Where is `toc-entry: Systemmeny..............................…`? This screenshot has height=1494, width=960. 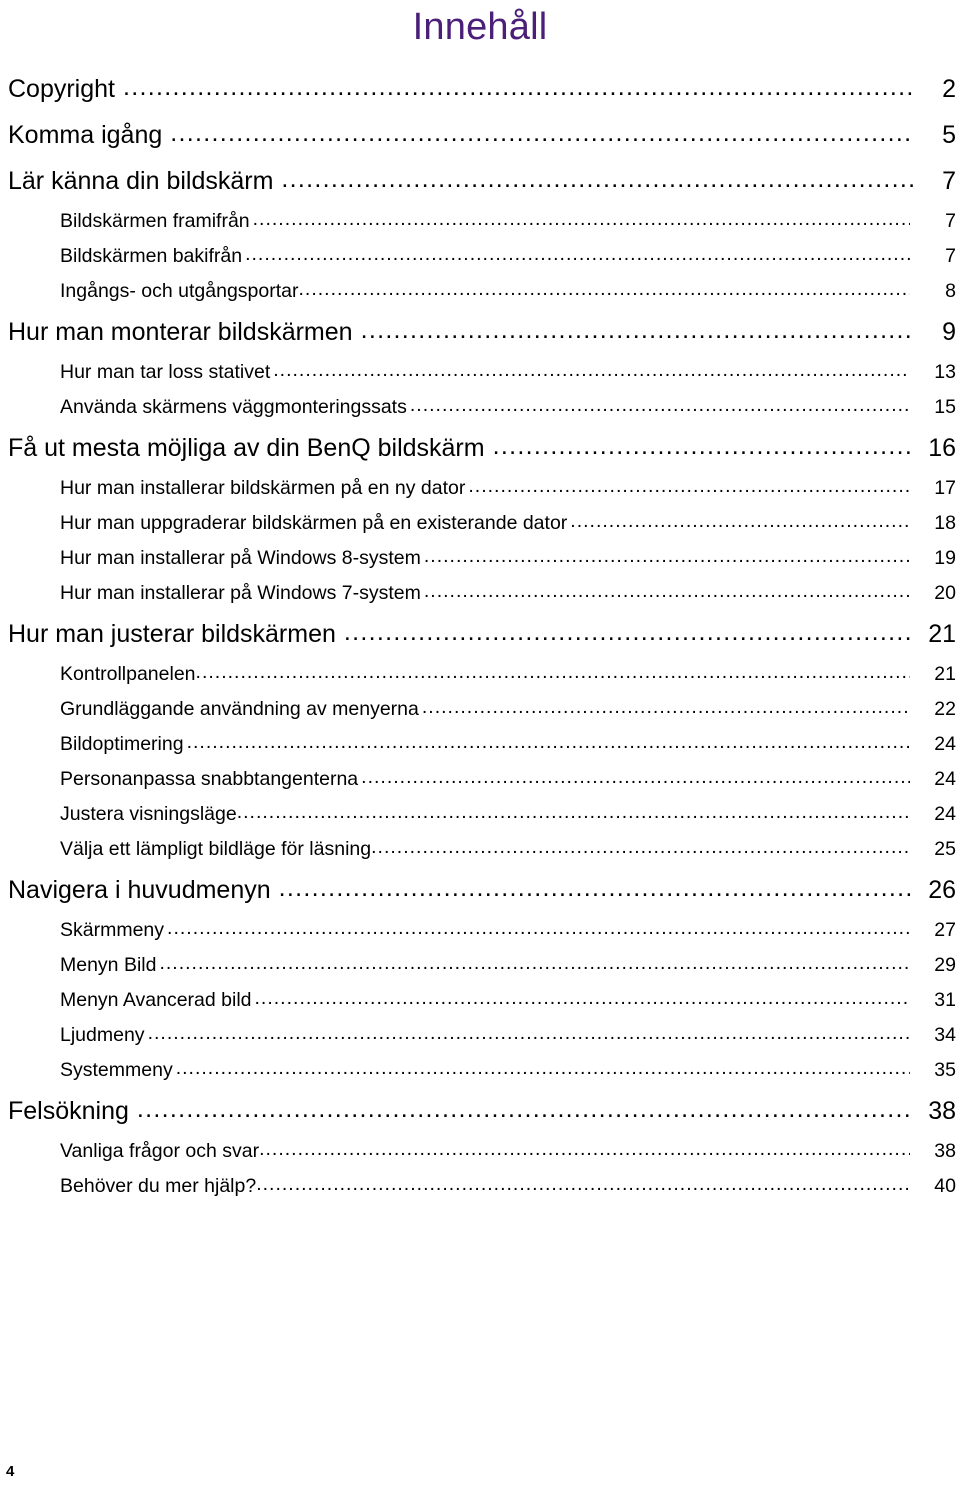 toc-entry: Systemmeny..............................… is located at coordinates (478, 1070).